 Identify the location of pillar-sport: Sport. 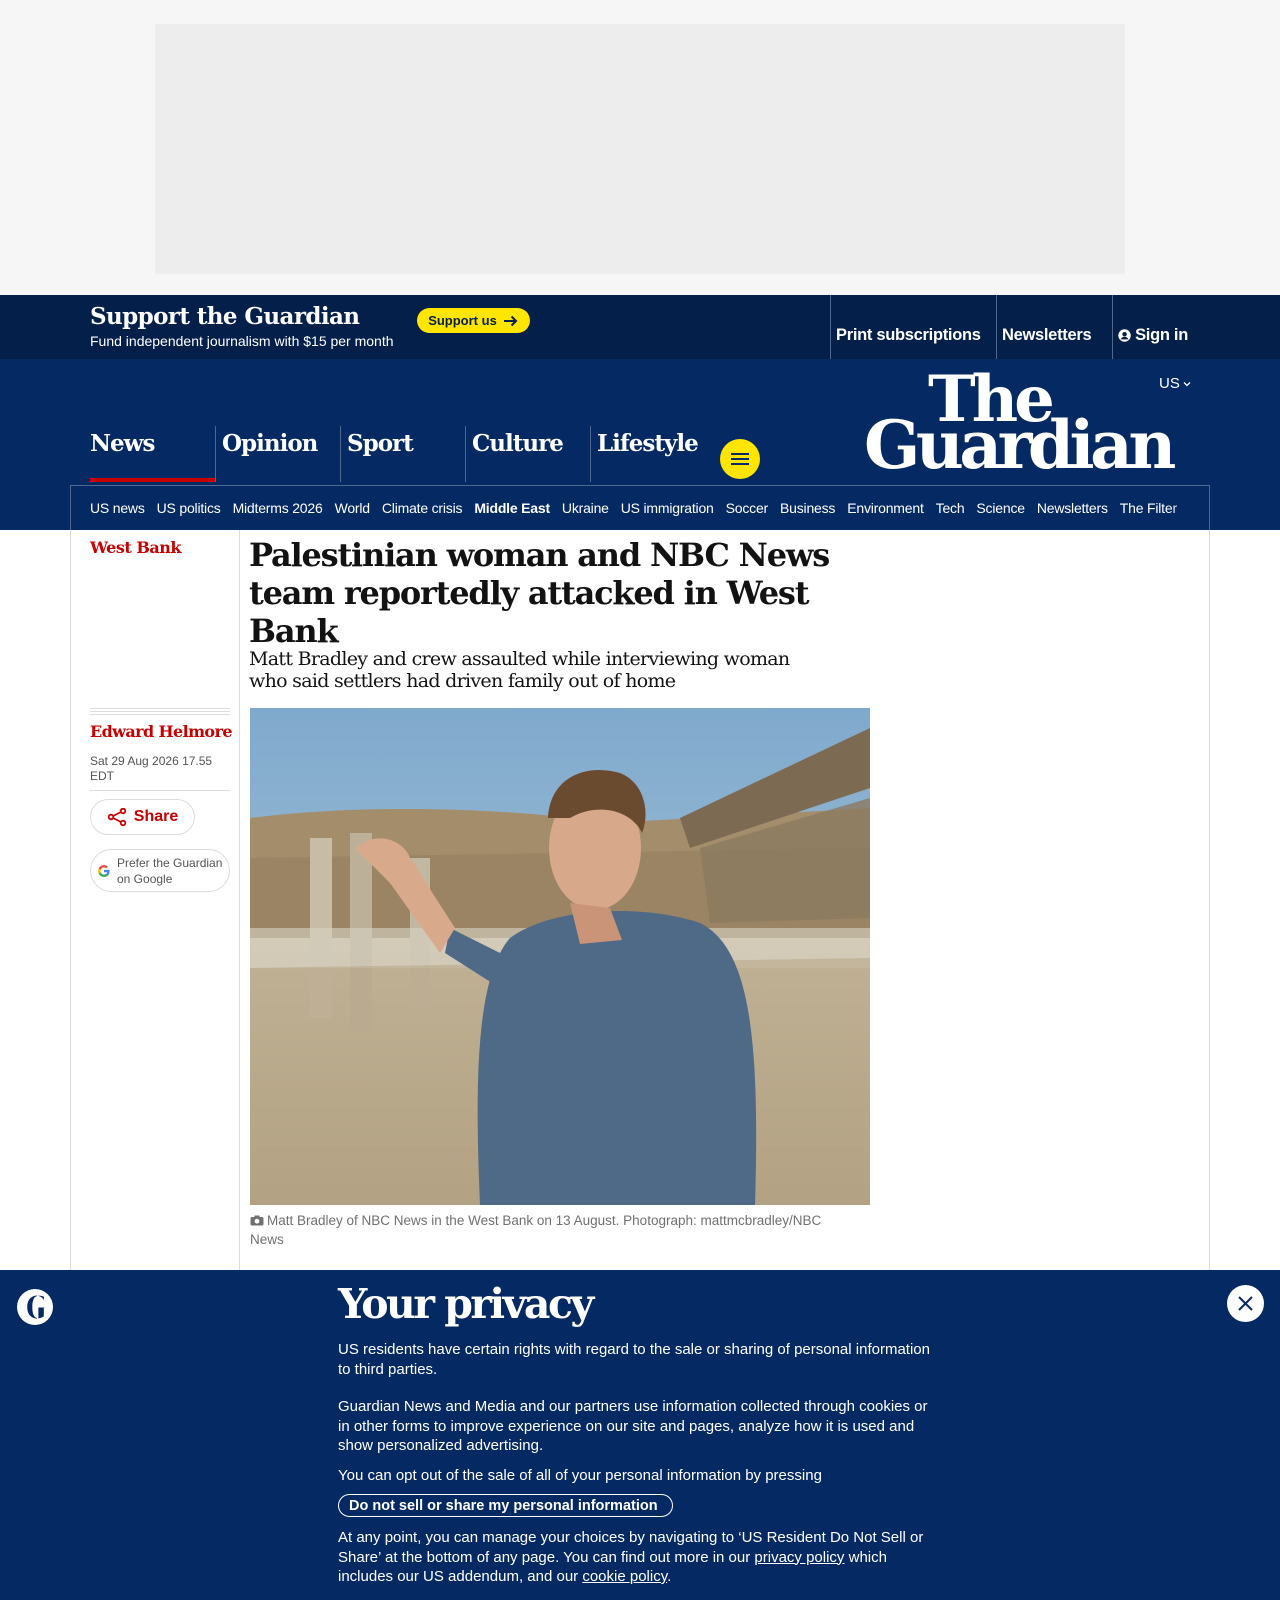
(402, 454).